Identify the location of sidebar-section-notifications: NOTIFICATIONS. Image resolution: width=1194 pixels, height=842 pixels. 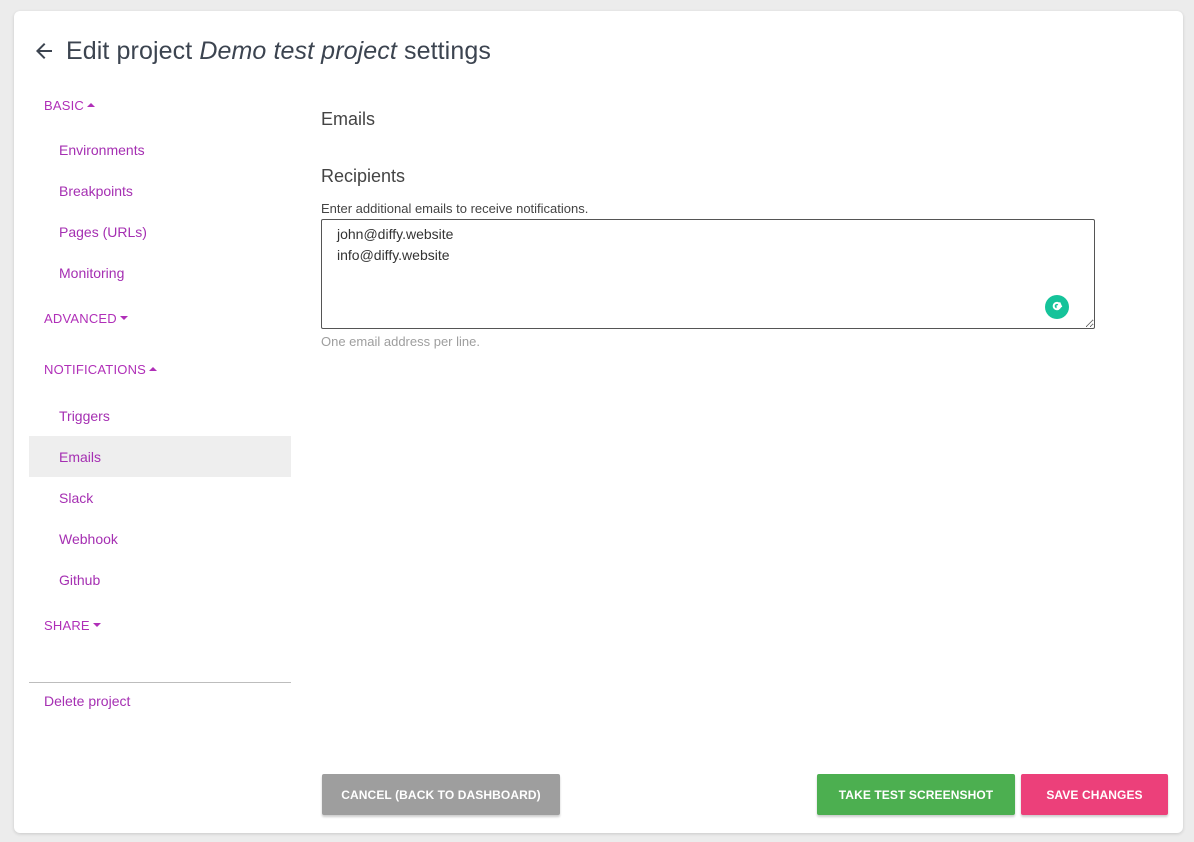
(160, 369).